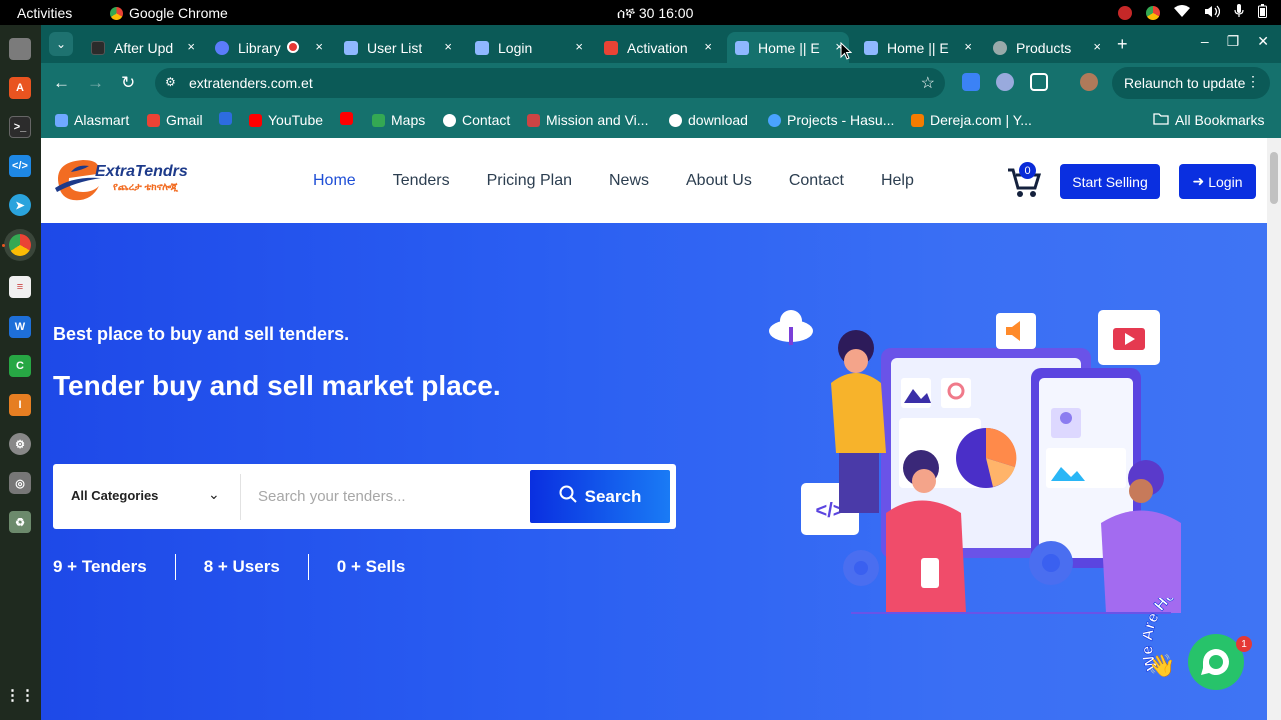 Image resolution: width=1281 pixels, height=720 pixels. What do you see at coordinates (515, 47) in the screenshot?
I see `tab-title: Login` at bounding box center [515, 47].